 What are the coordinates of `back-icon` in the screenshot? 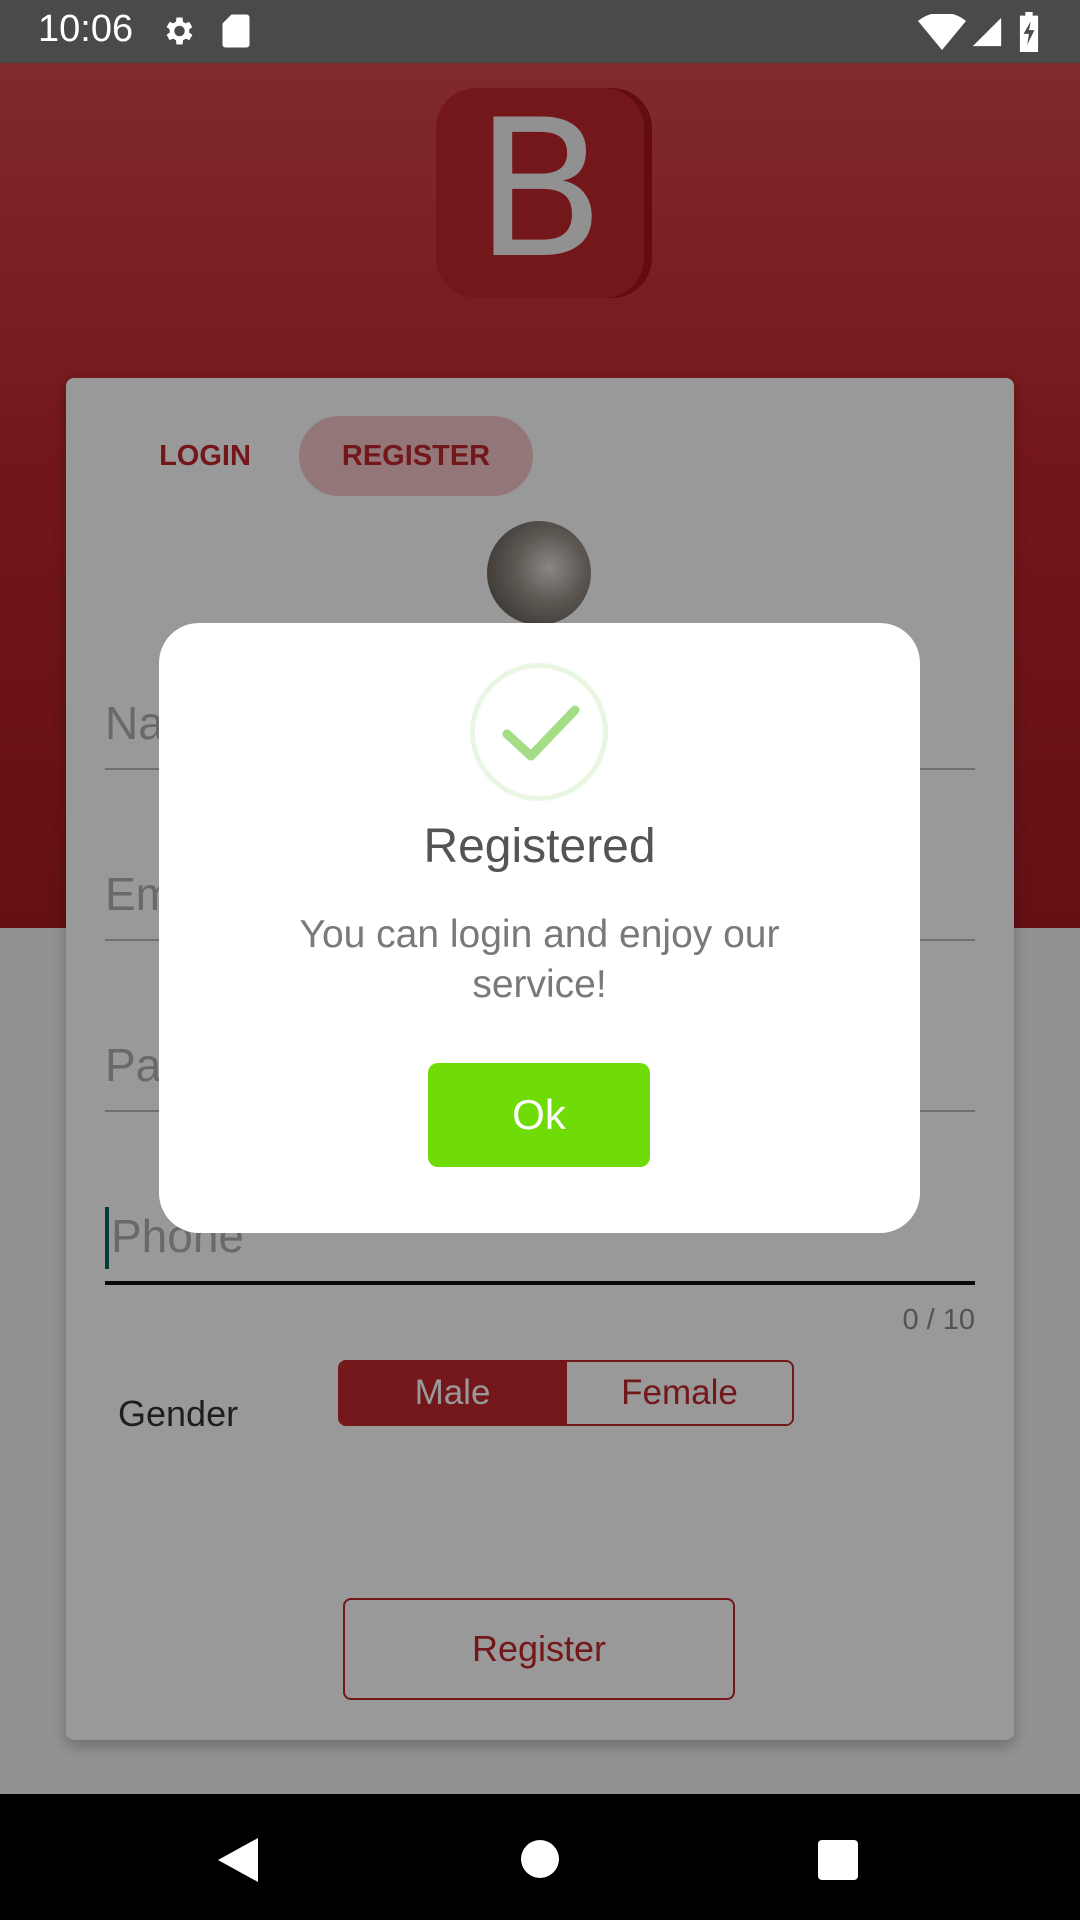 It's located at (238, 1860).